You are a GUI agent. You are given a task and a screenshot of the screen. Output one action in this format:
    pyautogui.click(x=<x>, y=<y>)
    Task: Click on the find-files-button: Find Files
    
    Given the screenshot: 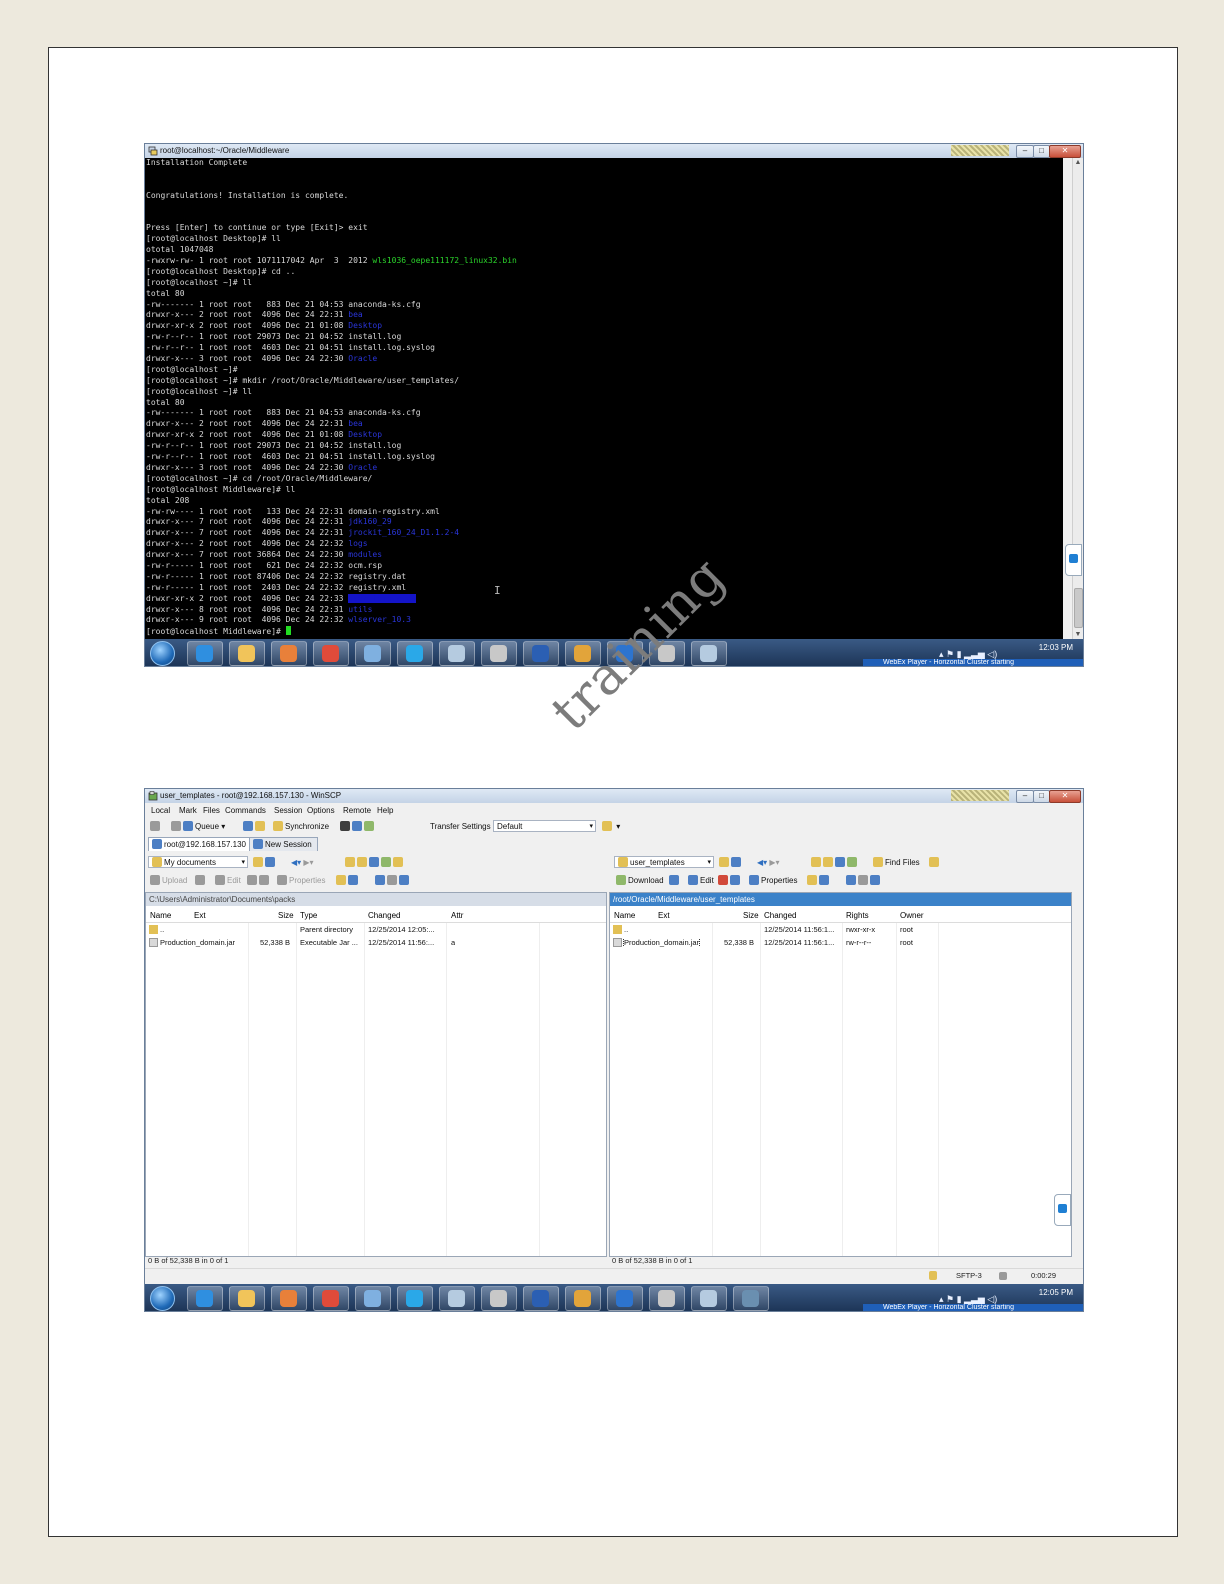 What is the action you would take?
    pyautogui.click(x=896, y=862)
    